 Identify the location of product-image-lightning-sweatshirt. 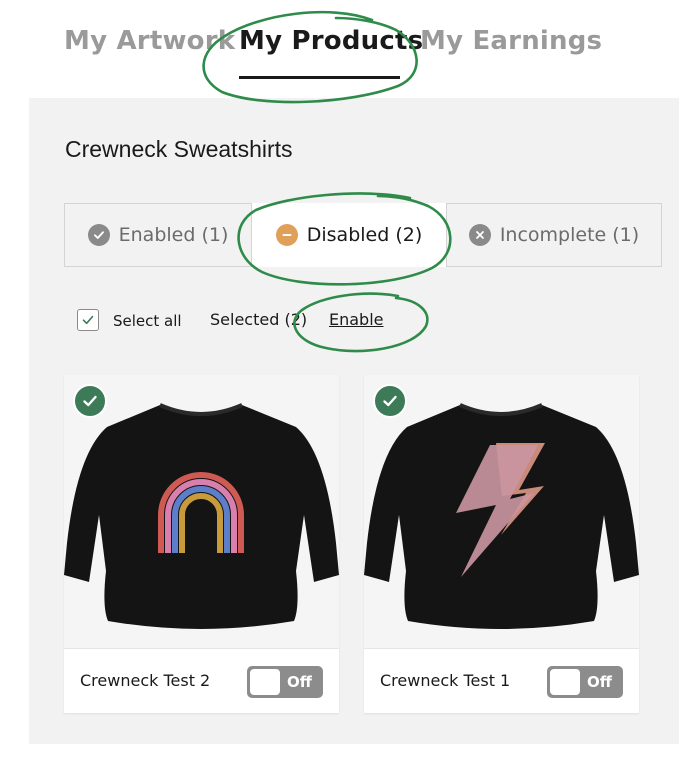
(501, 511).